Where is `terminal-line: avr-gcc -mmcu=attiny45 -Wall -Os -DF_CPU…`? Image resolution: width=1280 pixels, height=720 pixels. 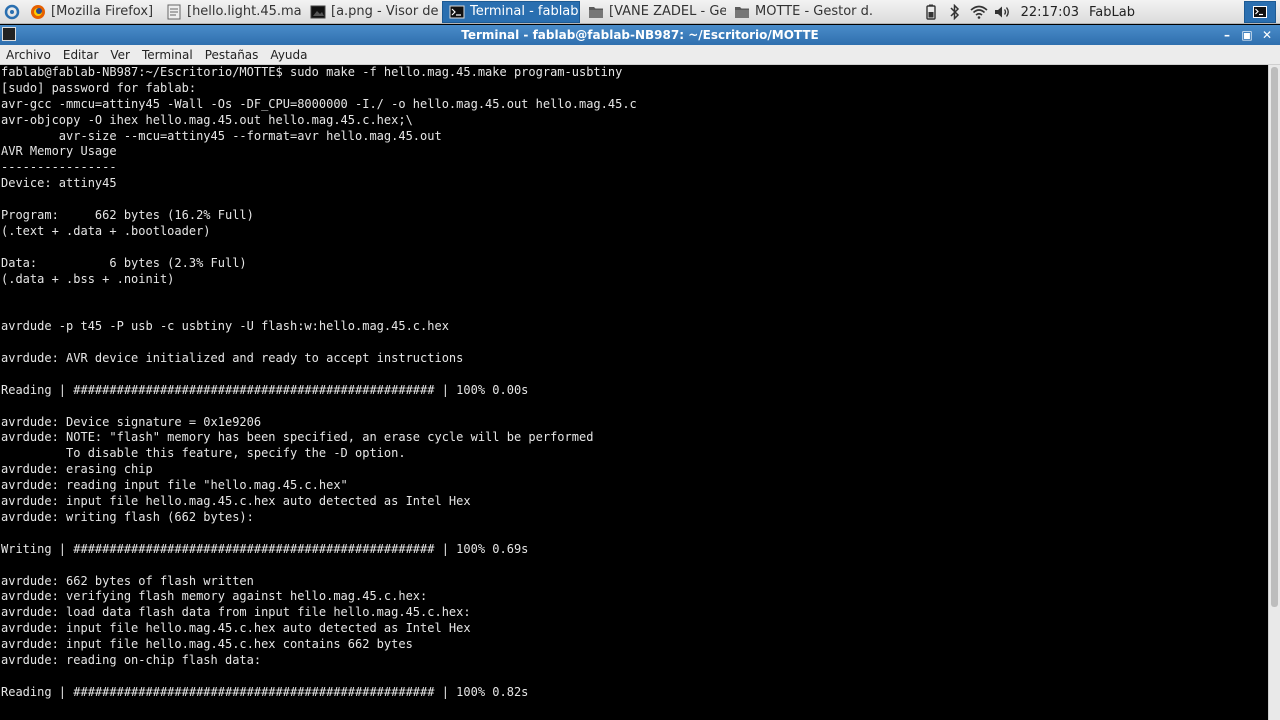 terminal-line: avr-gcc -mmcu=attiny45 -Wall -Os -DF_CPU… is located at coordinates (319, 103).